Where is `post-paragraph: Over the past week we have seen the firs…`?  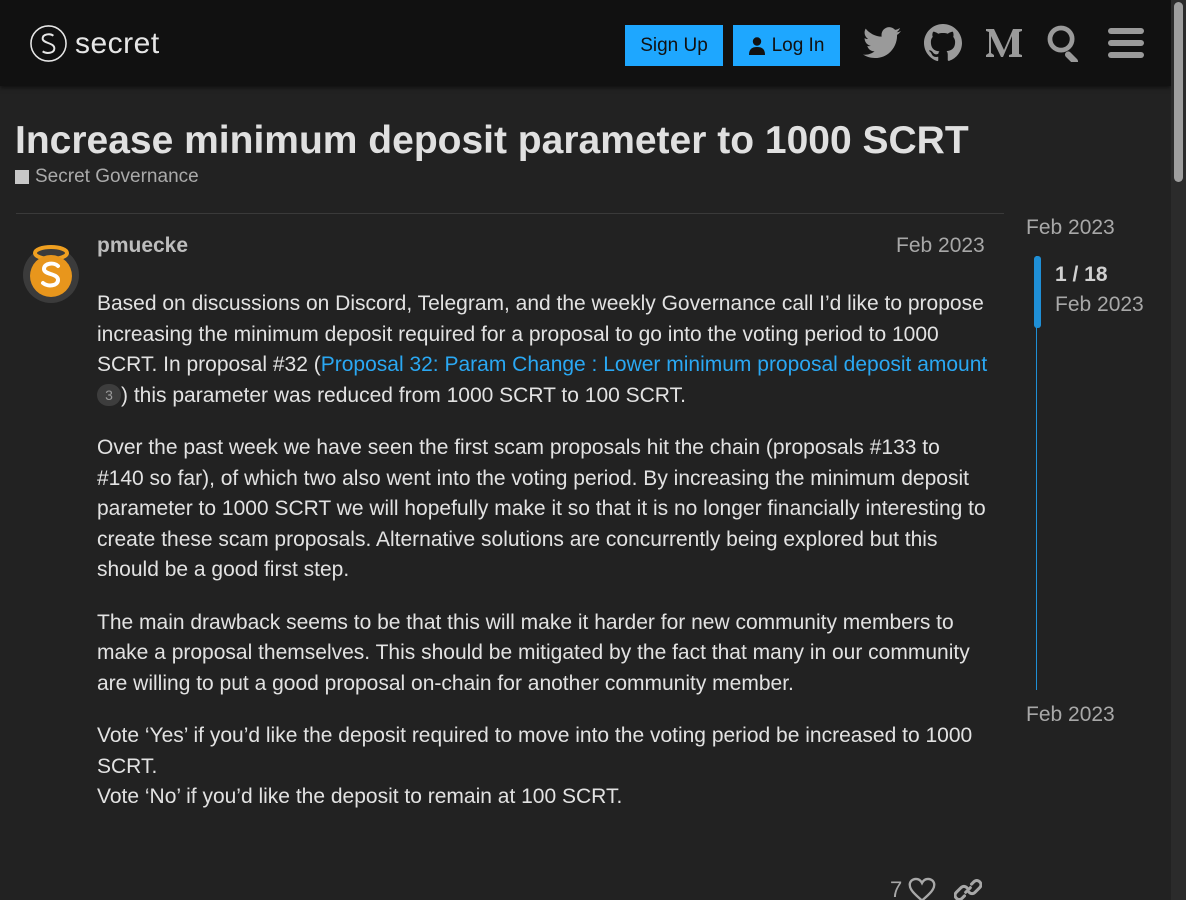
post-paragraph: Over the past week we have seen the firs… is located at coordinates (541, 508).